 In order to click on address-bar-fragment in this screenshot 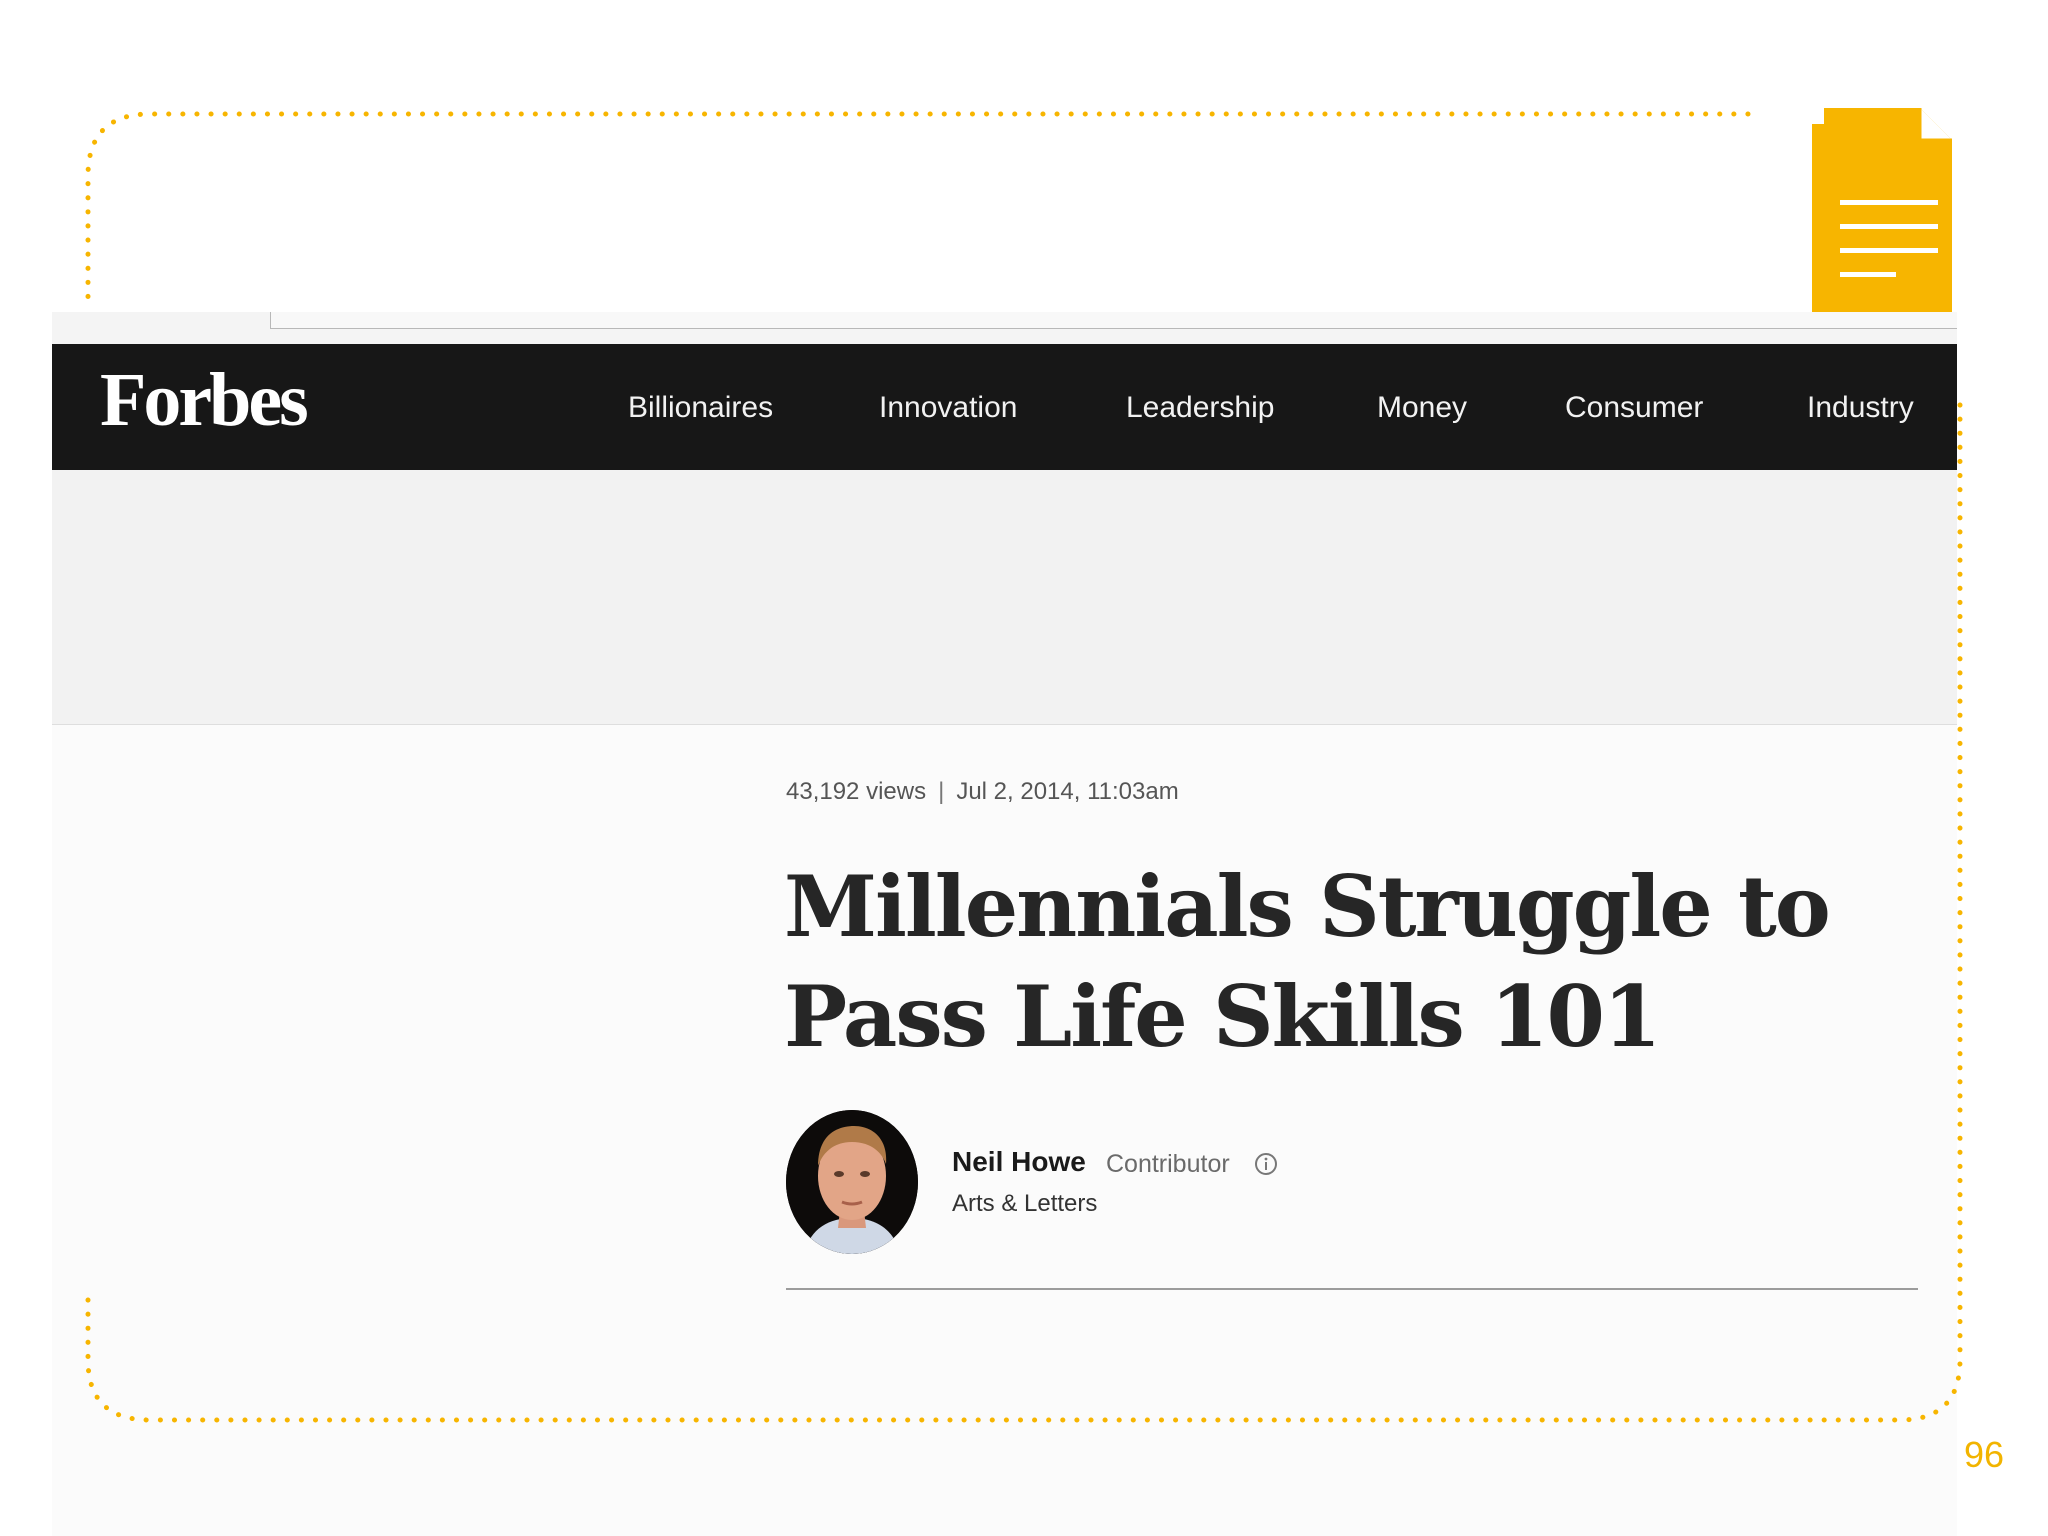, I will do `click(1113, 320)`.